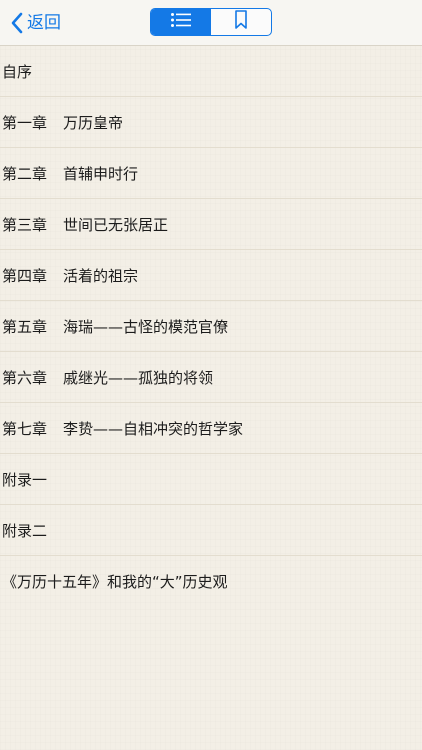  I want to click on toc-item-afterword: 《万历十五年》和我的“大”历史观, so click(211, 581).